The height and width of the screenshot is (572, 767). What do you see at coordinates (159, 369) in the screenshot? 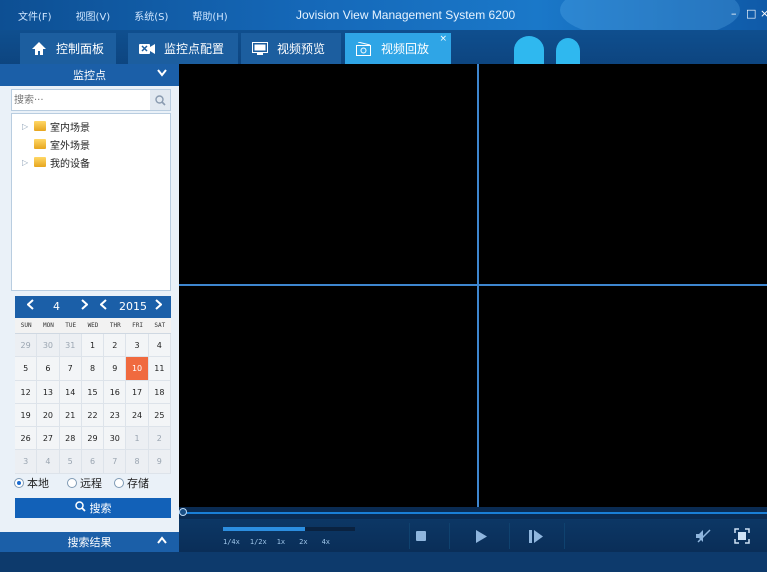
I see `calendar-day: 11` at bounding box center [159, 369].